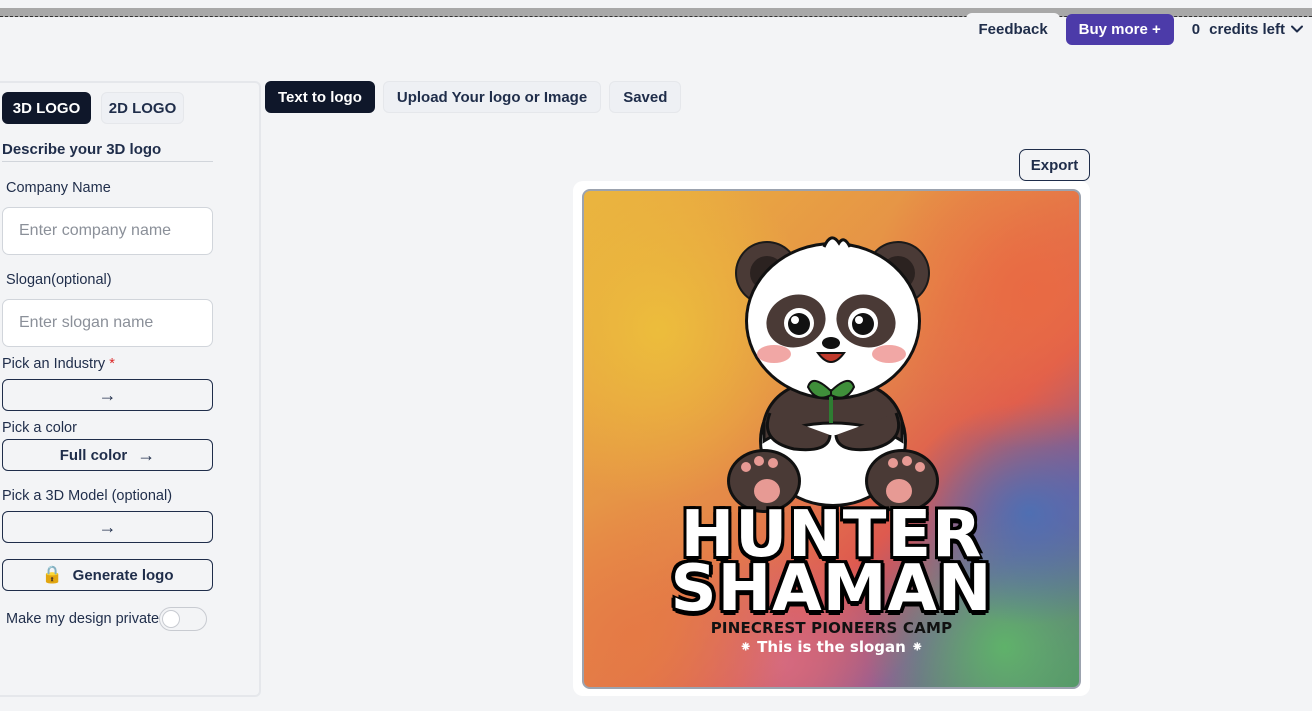 The height and width of the screenshot is (711, 1312). I want to click on tab-text-to-logo: Text to logo, so click(320, 97).